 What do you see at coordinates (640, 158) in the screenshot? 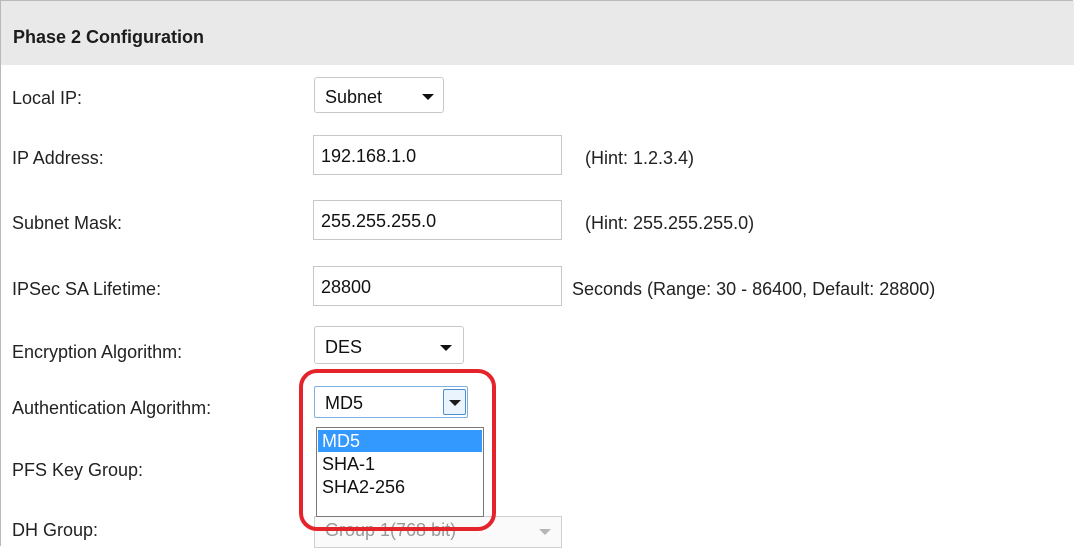
I see `ip-address-hint: (Hint: 1.2.3.4)` at bounding box center [640, 158].